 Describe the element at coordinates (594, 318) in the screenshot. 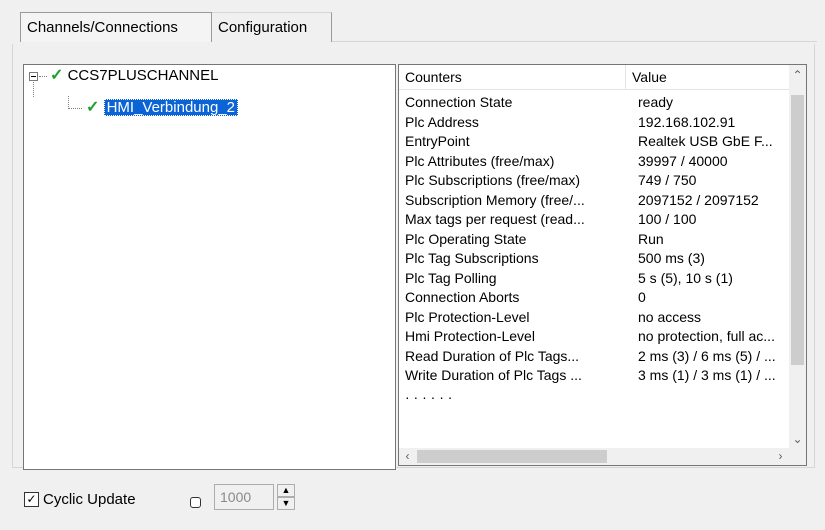

I see `list-row: Plc Protection-Level no access` at that location.